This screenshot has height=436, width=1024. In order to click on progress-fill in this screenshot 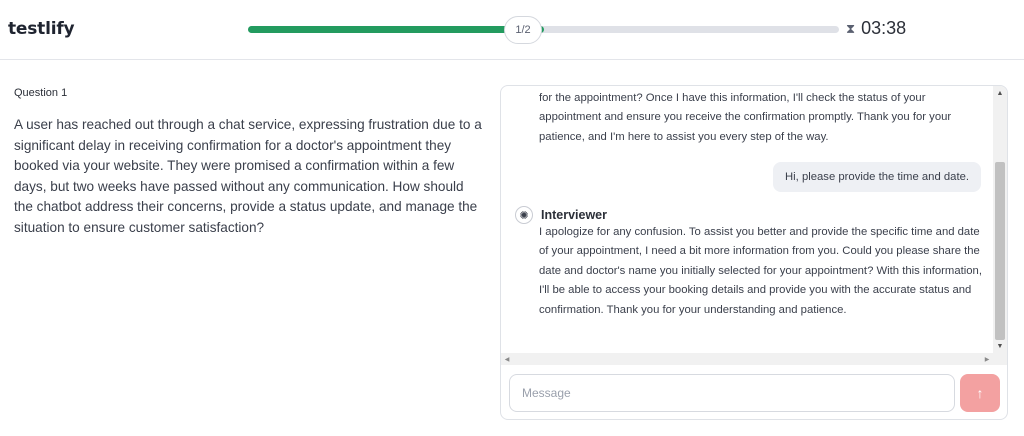, I will do `click(396, 29)`.